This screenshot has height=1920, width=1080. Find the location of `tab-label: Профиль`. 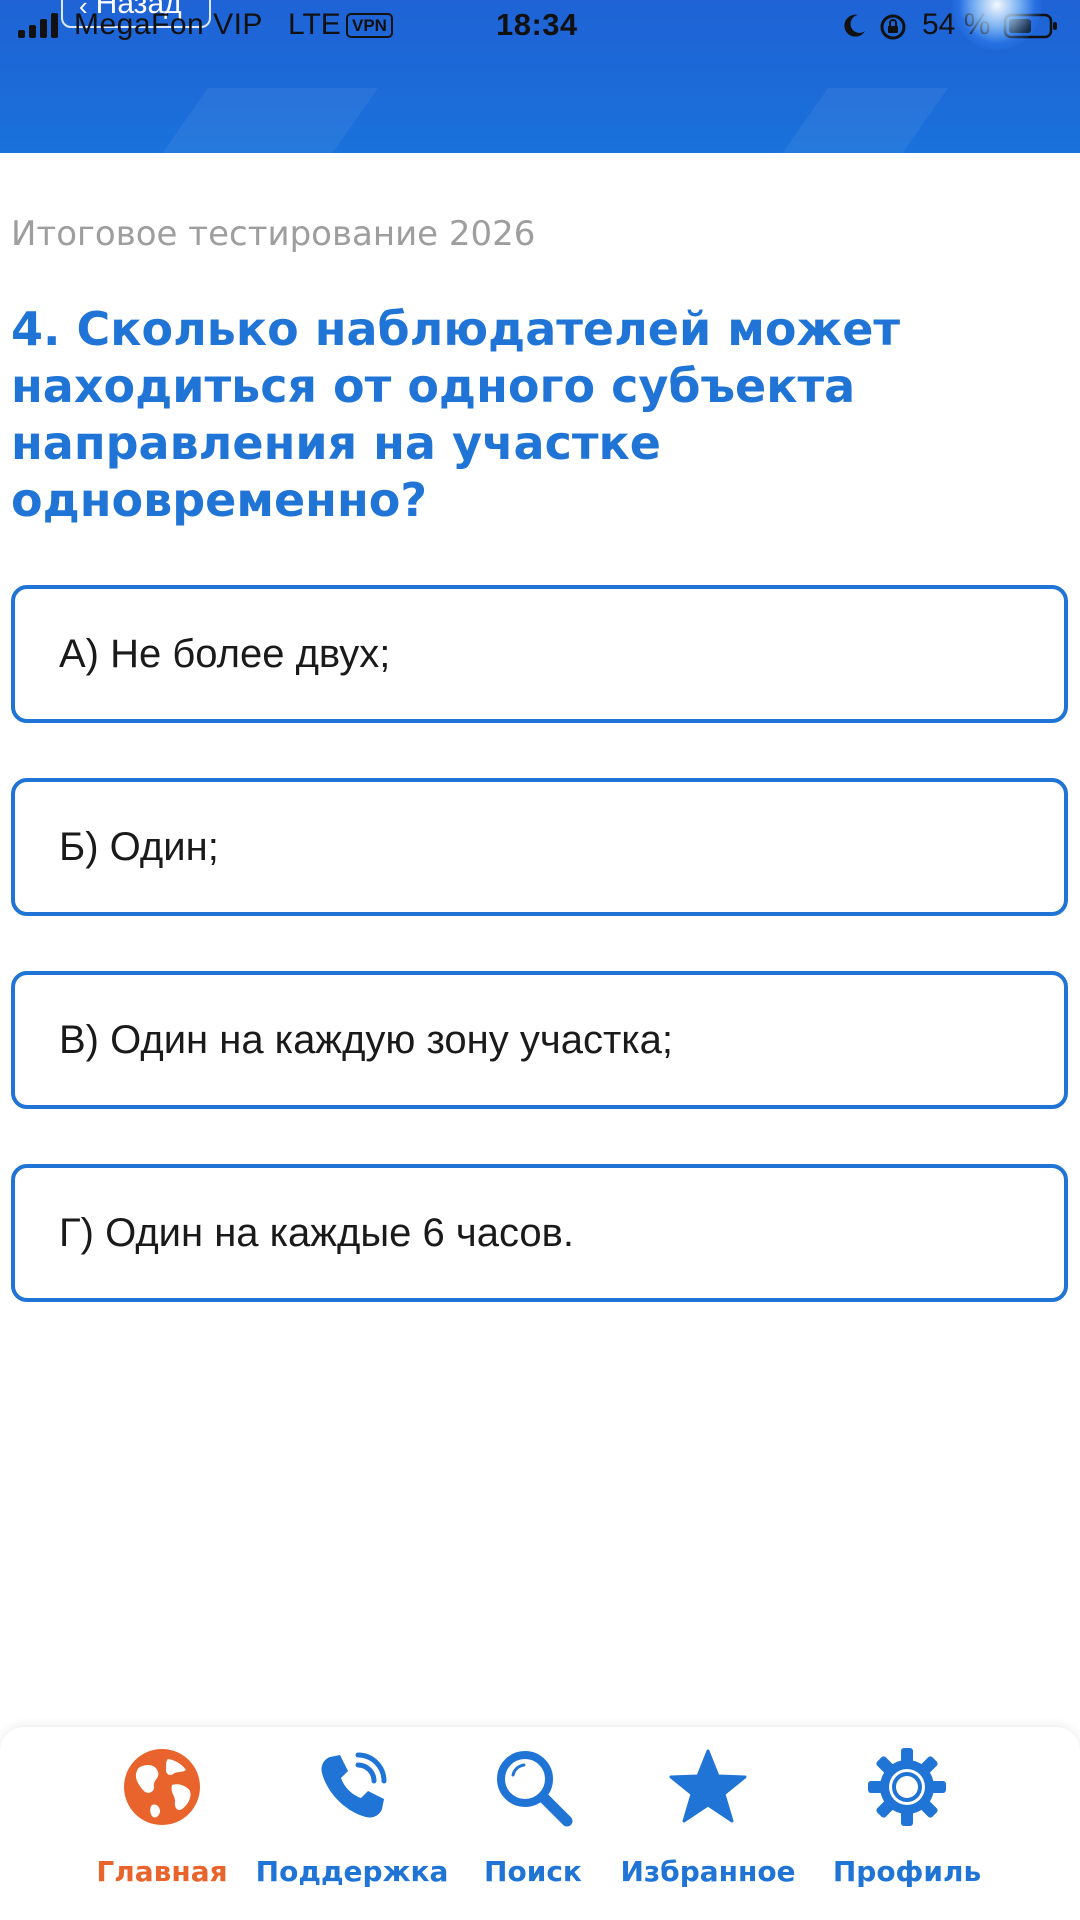

tab-label: Профиль is located at coordinates (907, 1871).